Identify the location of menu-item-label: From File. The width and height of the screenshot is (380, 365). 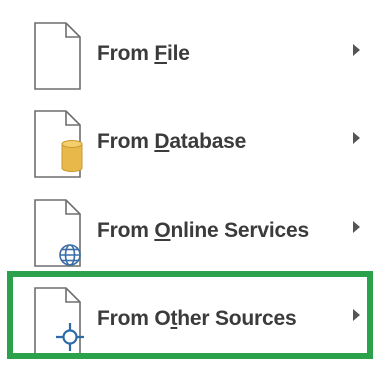
(143, 53).